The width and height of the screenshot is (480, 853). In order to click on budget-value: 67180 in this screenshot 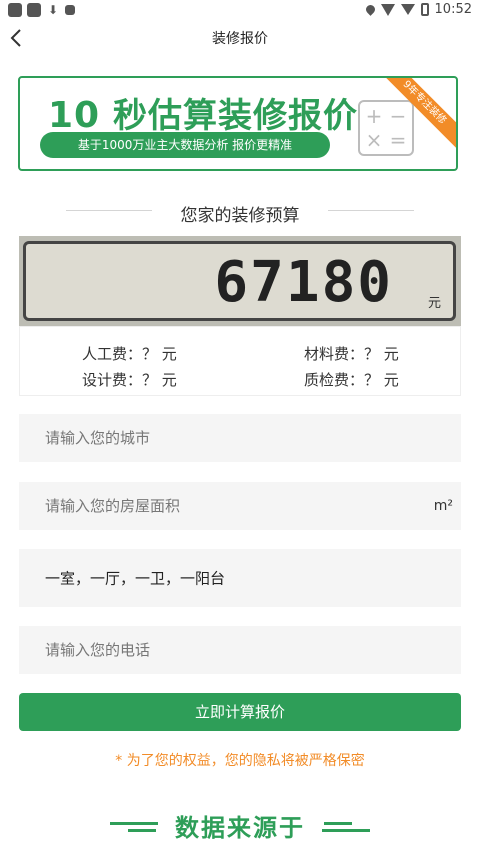, I will do `click(303, 282)`.